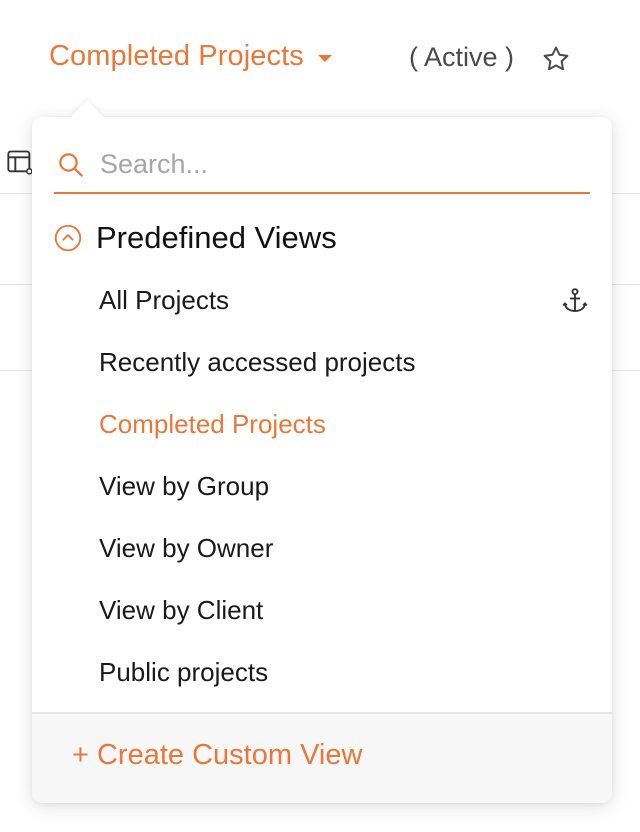 The image size is (640, 832). Describe the element at coordinates (461, 57) in the screenshot. I see `project-status-filter: ( Active )` at that location.